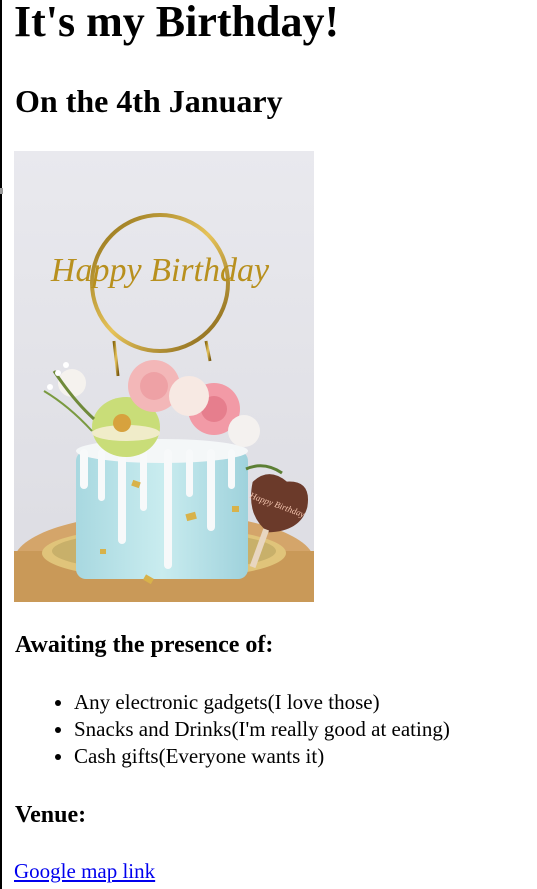 This screenshot has height=889, width=537. I want to click on awaiting-heading: Awaiting the presence of:, so click(144, 645).